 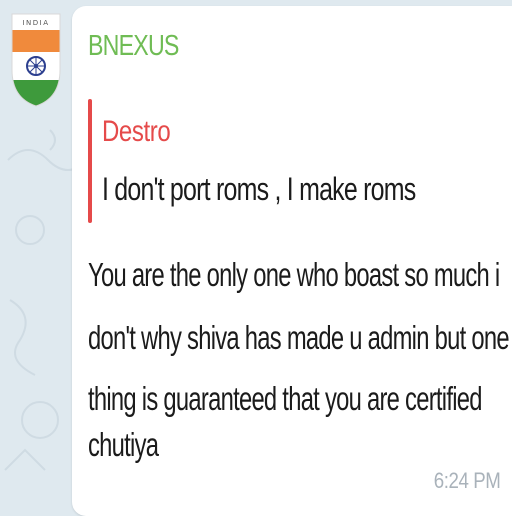 What do you see at coordinates (133, 46) in the screenshot?
I see `sender-name: BNEXUS` at bounding box center [133, 46].